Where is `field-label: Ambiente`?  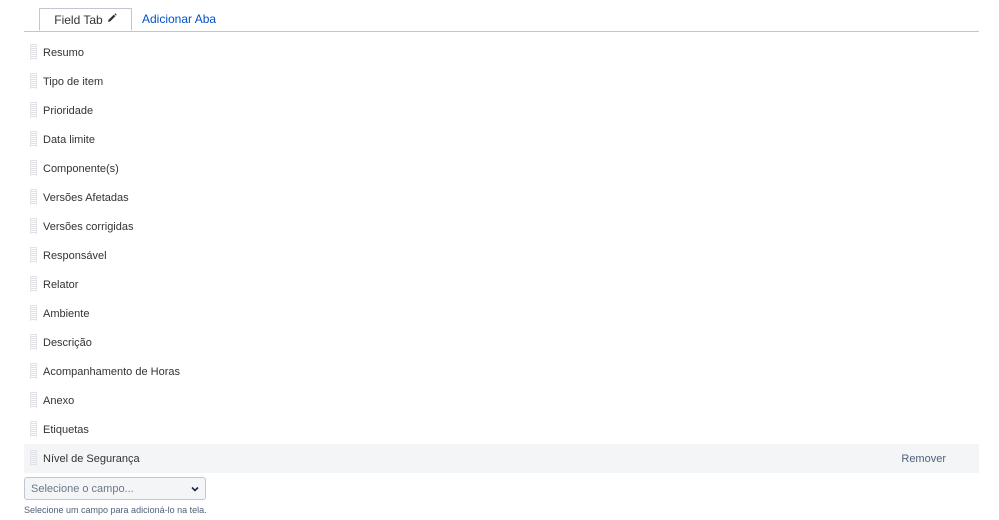 field-label: Ambiente is located at coordinates (66, 313).